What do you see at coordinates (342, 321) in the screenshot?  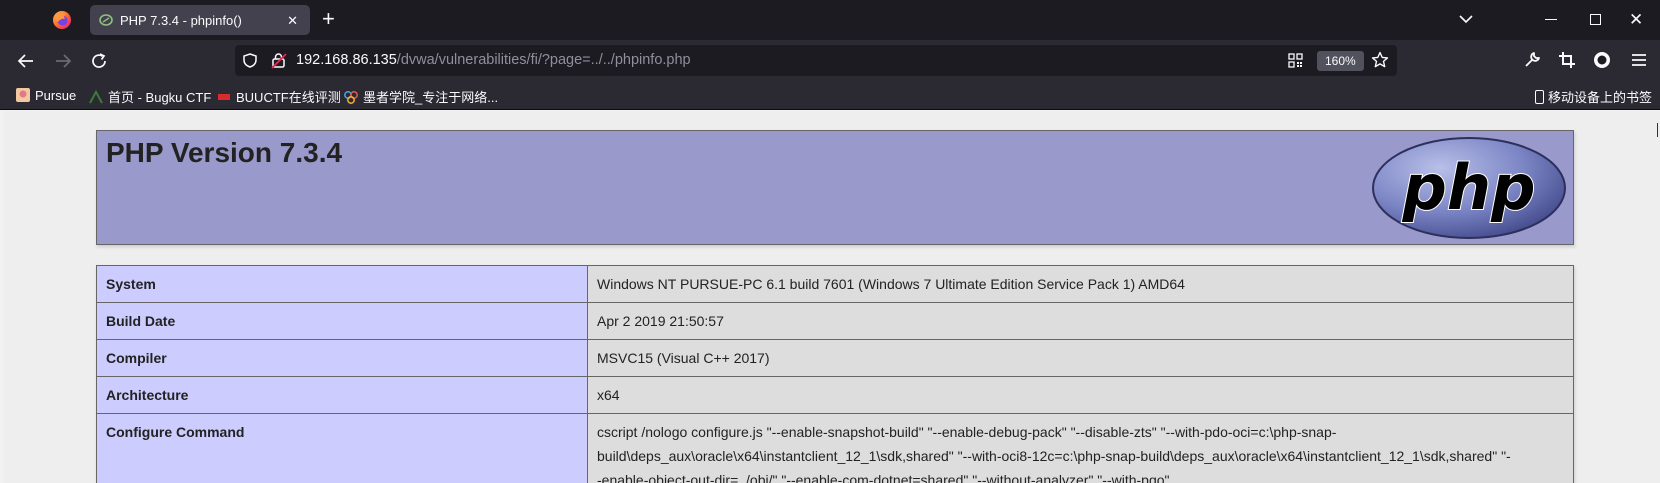 I see `row-key: Build Date` at bounding box center [342, 321].